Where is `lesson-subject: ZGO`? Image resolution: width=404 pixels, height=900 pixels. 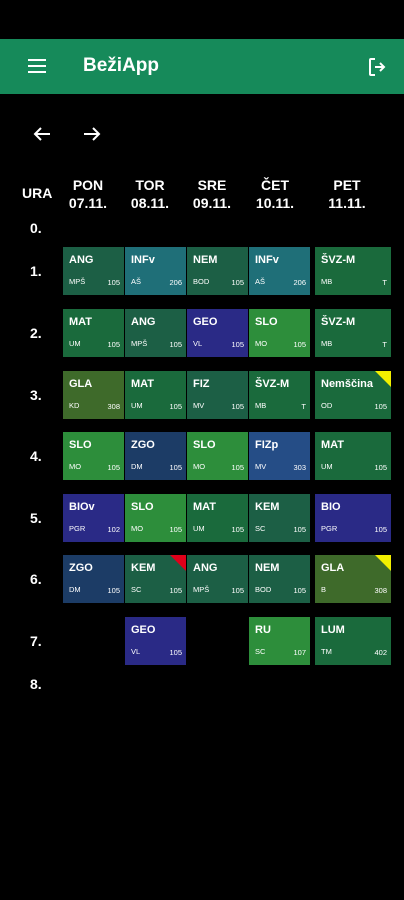 lesson-subject: ZGO is located at coordinates (143, 445).